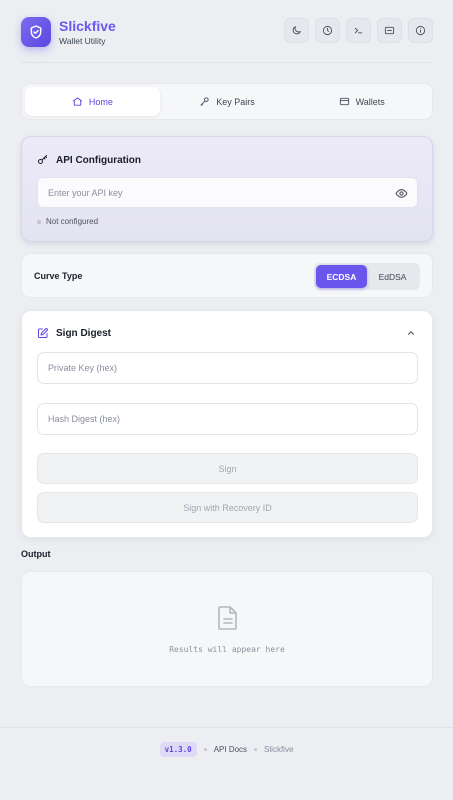  I want to click on hash-digest-placeholder: Hash Digest (hex), so click(84, 419).